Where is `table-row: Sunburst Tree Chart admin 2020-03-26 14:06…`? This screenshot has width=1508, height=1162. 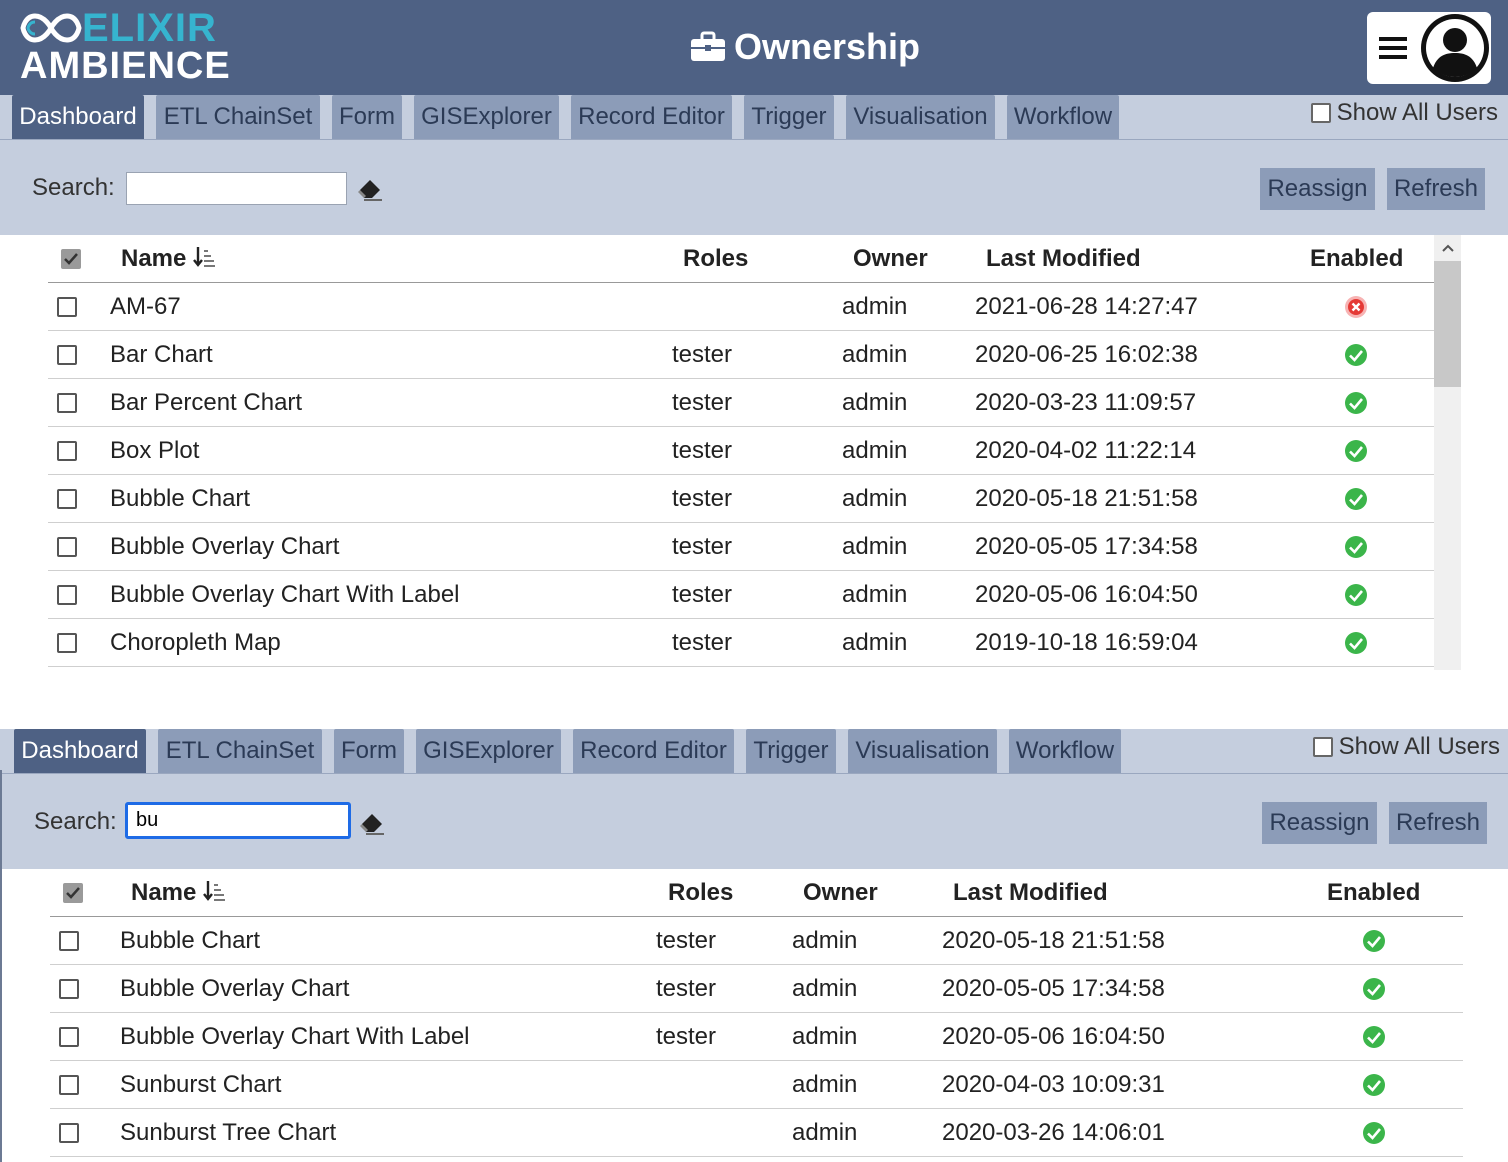 table-row: Sunburst Tree Chart admin 2020-03-26 14:06… is located at coordinates (756, 1133).